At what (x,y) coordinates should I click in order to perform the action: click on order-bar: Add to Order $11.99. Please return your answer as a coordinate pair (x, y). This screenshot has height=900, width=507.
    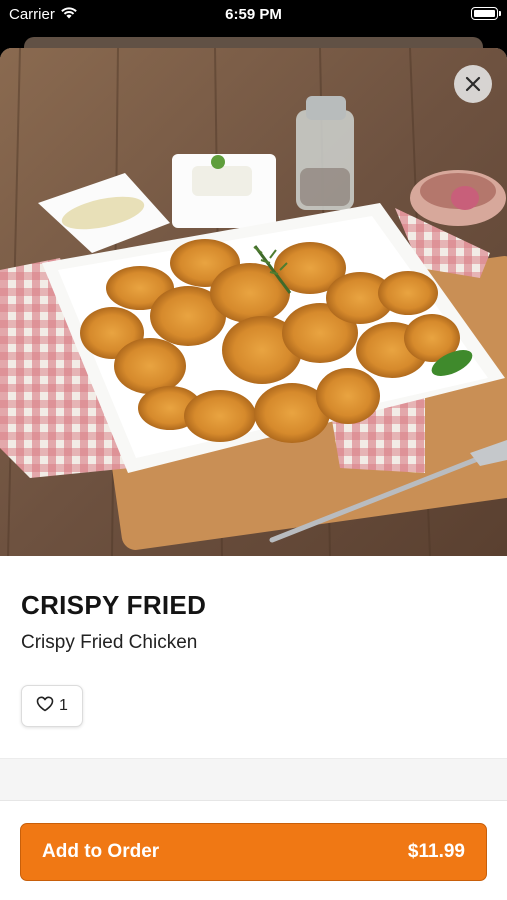
    Looking at the image, I should click on (253, 850).